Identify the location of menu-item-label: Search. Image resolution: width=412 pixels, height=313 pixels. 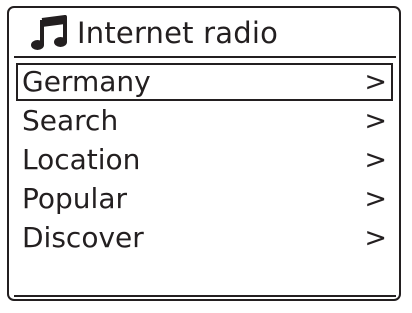
(70, 120).